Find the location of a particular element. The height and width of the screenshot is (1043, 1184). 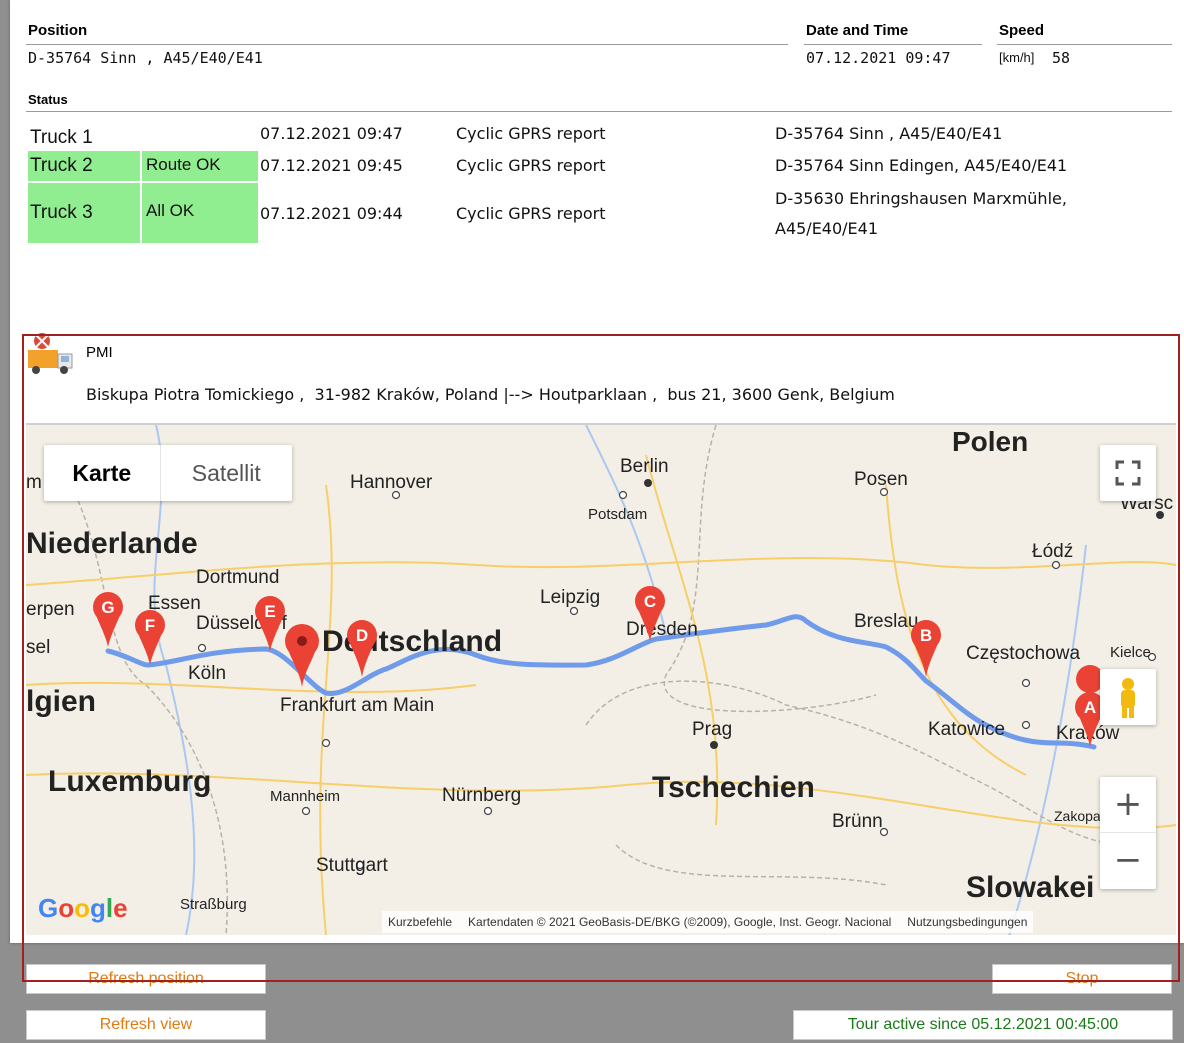

city-label: Straßburg is located at coordinates (213, 904).